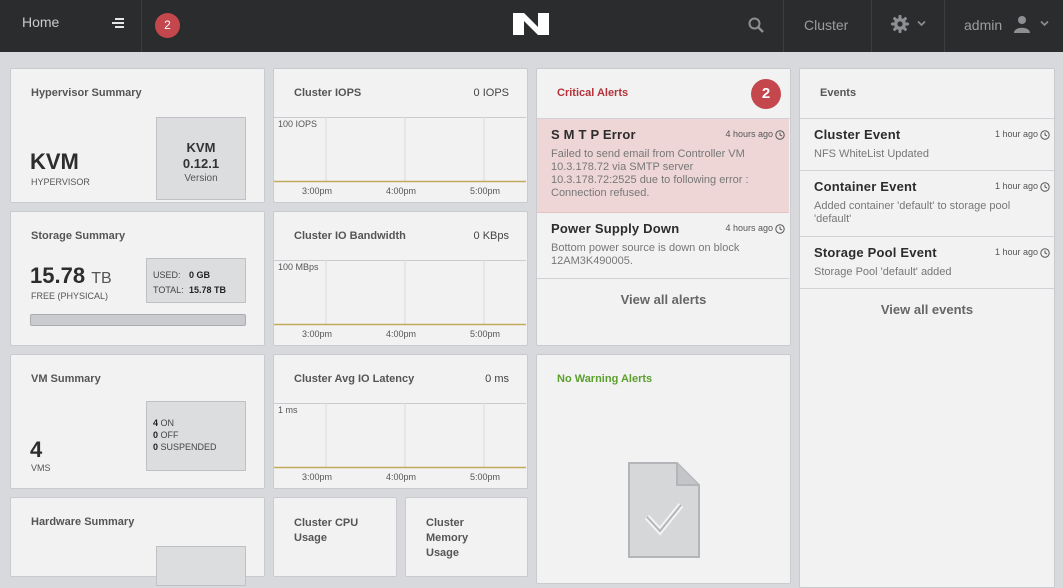  What do you see at coordinates (400, 445) in the screenshot?
I see `latency-chart: 1 ms 3:00pm 4:00pm 5:00pm` at bounding box center [400, 445].